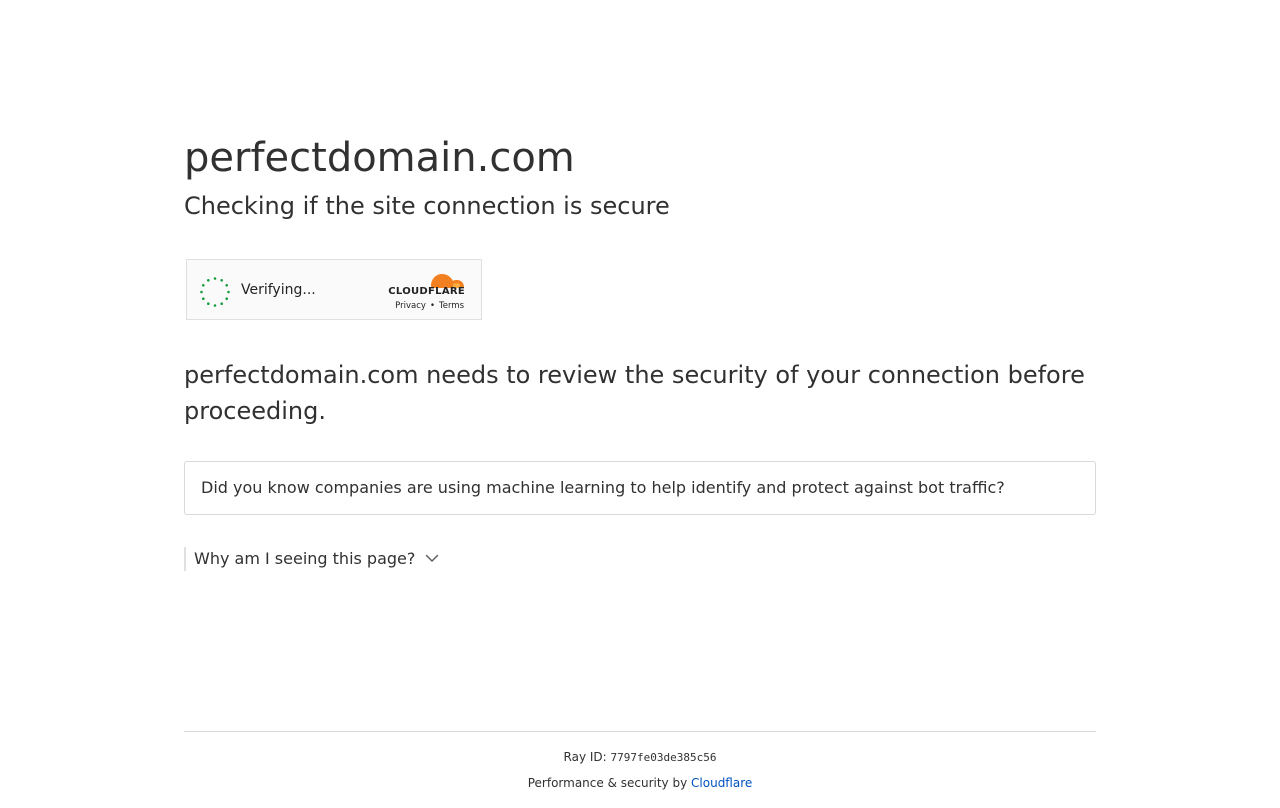 The width and height of the screenshot is (1280, 808). I want to click on footer-divider, so click(640, 731).